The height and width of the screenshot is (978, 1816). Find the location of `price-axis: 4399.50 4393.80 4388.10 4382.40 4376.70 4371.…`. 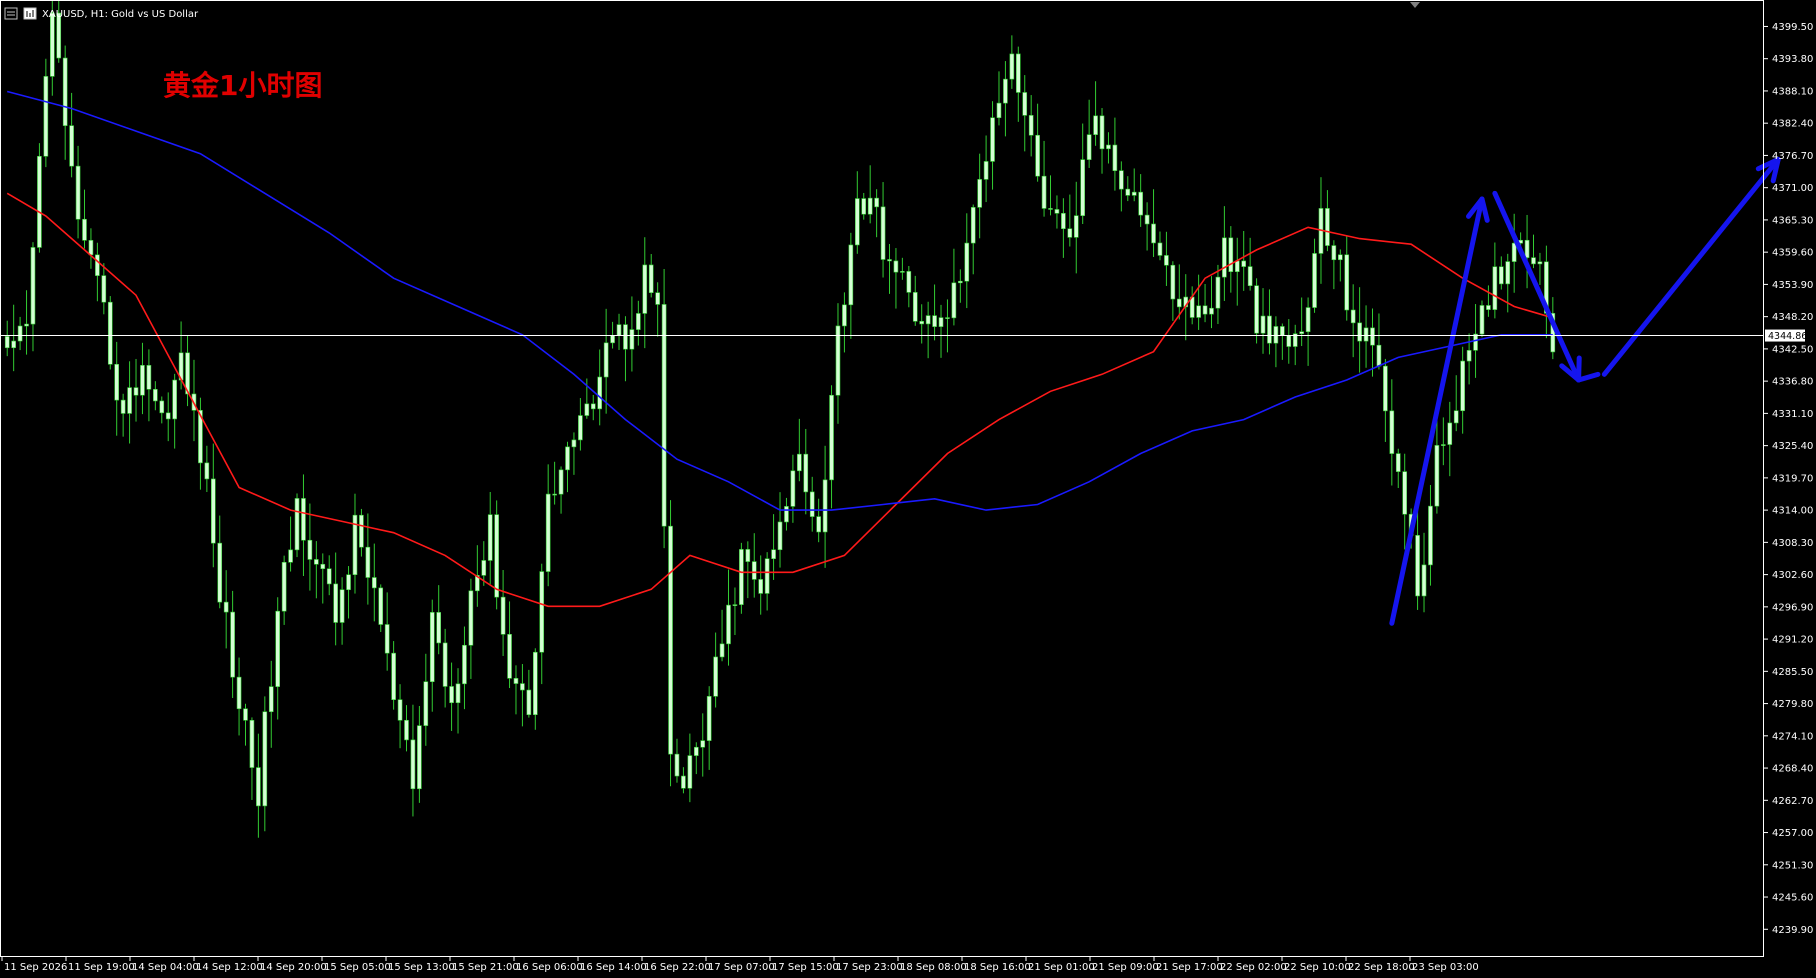

price-axis: 4399.50 4393.80 4388.10 4382.40 4376.70 4371.… is located at coordinates (1788, 479).